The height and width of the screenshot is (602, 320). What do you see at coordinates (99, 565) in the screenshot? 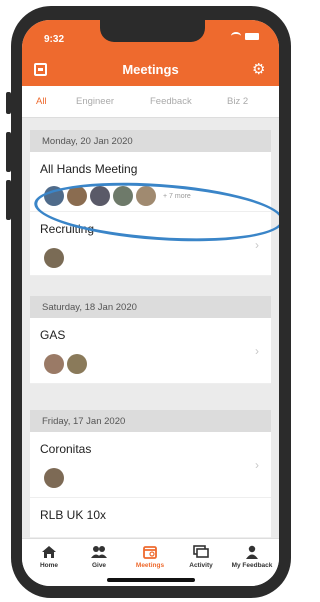
I see `nav-label: Give` at bounding box center [99, 565].